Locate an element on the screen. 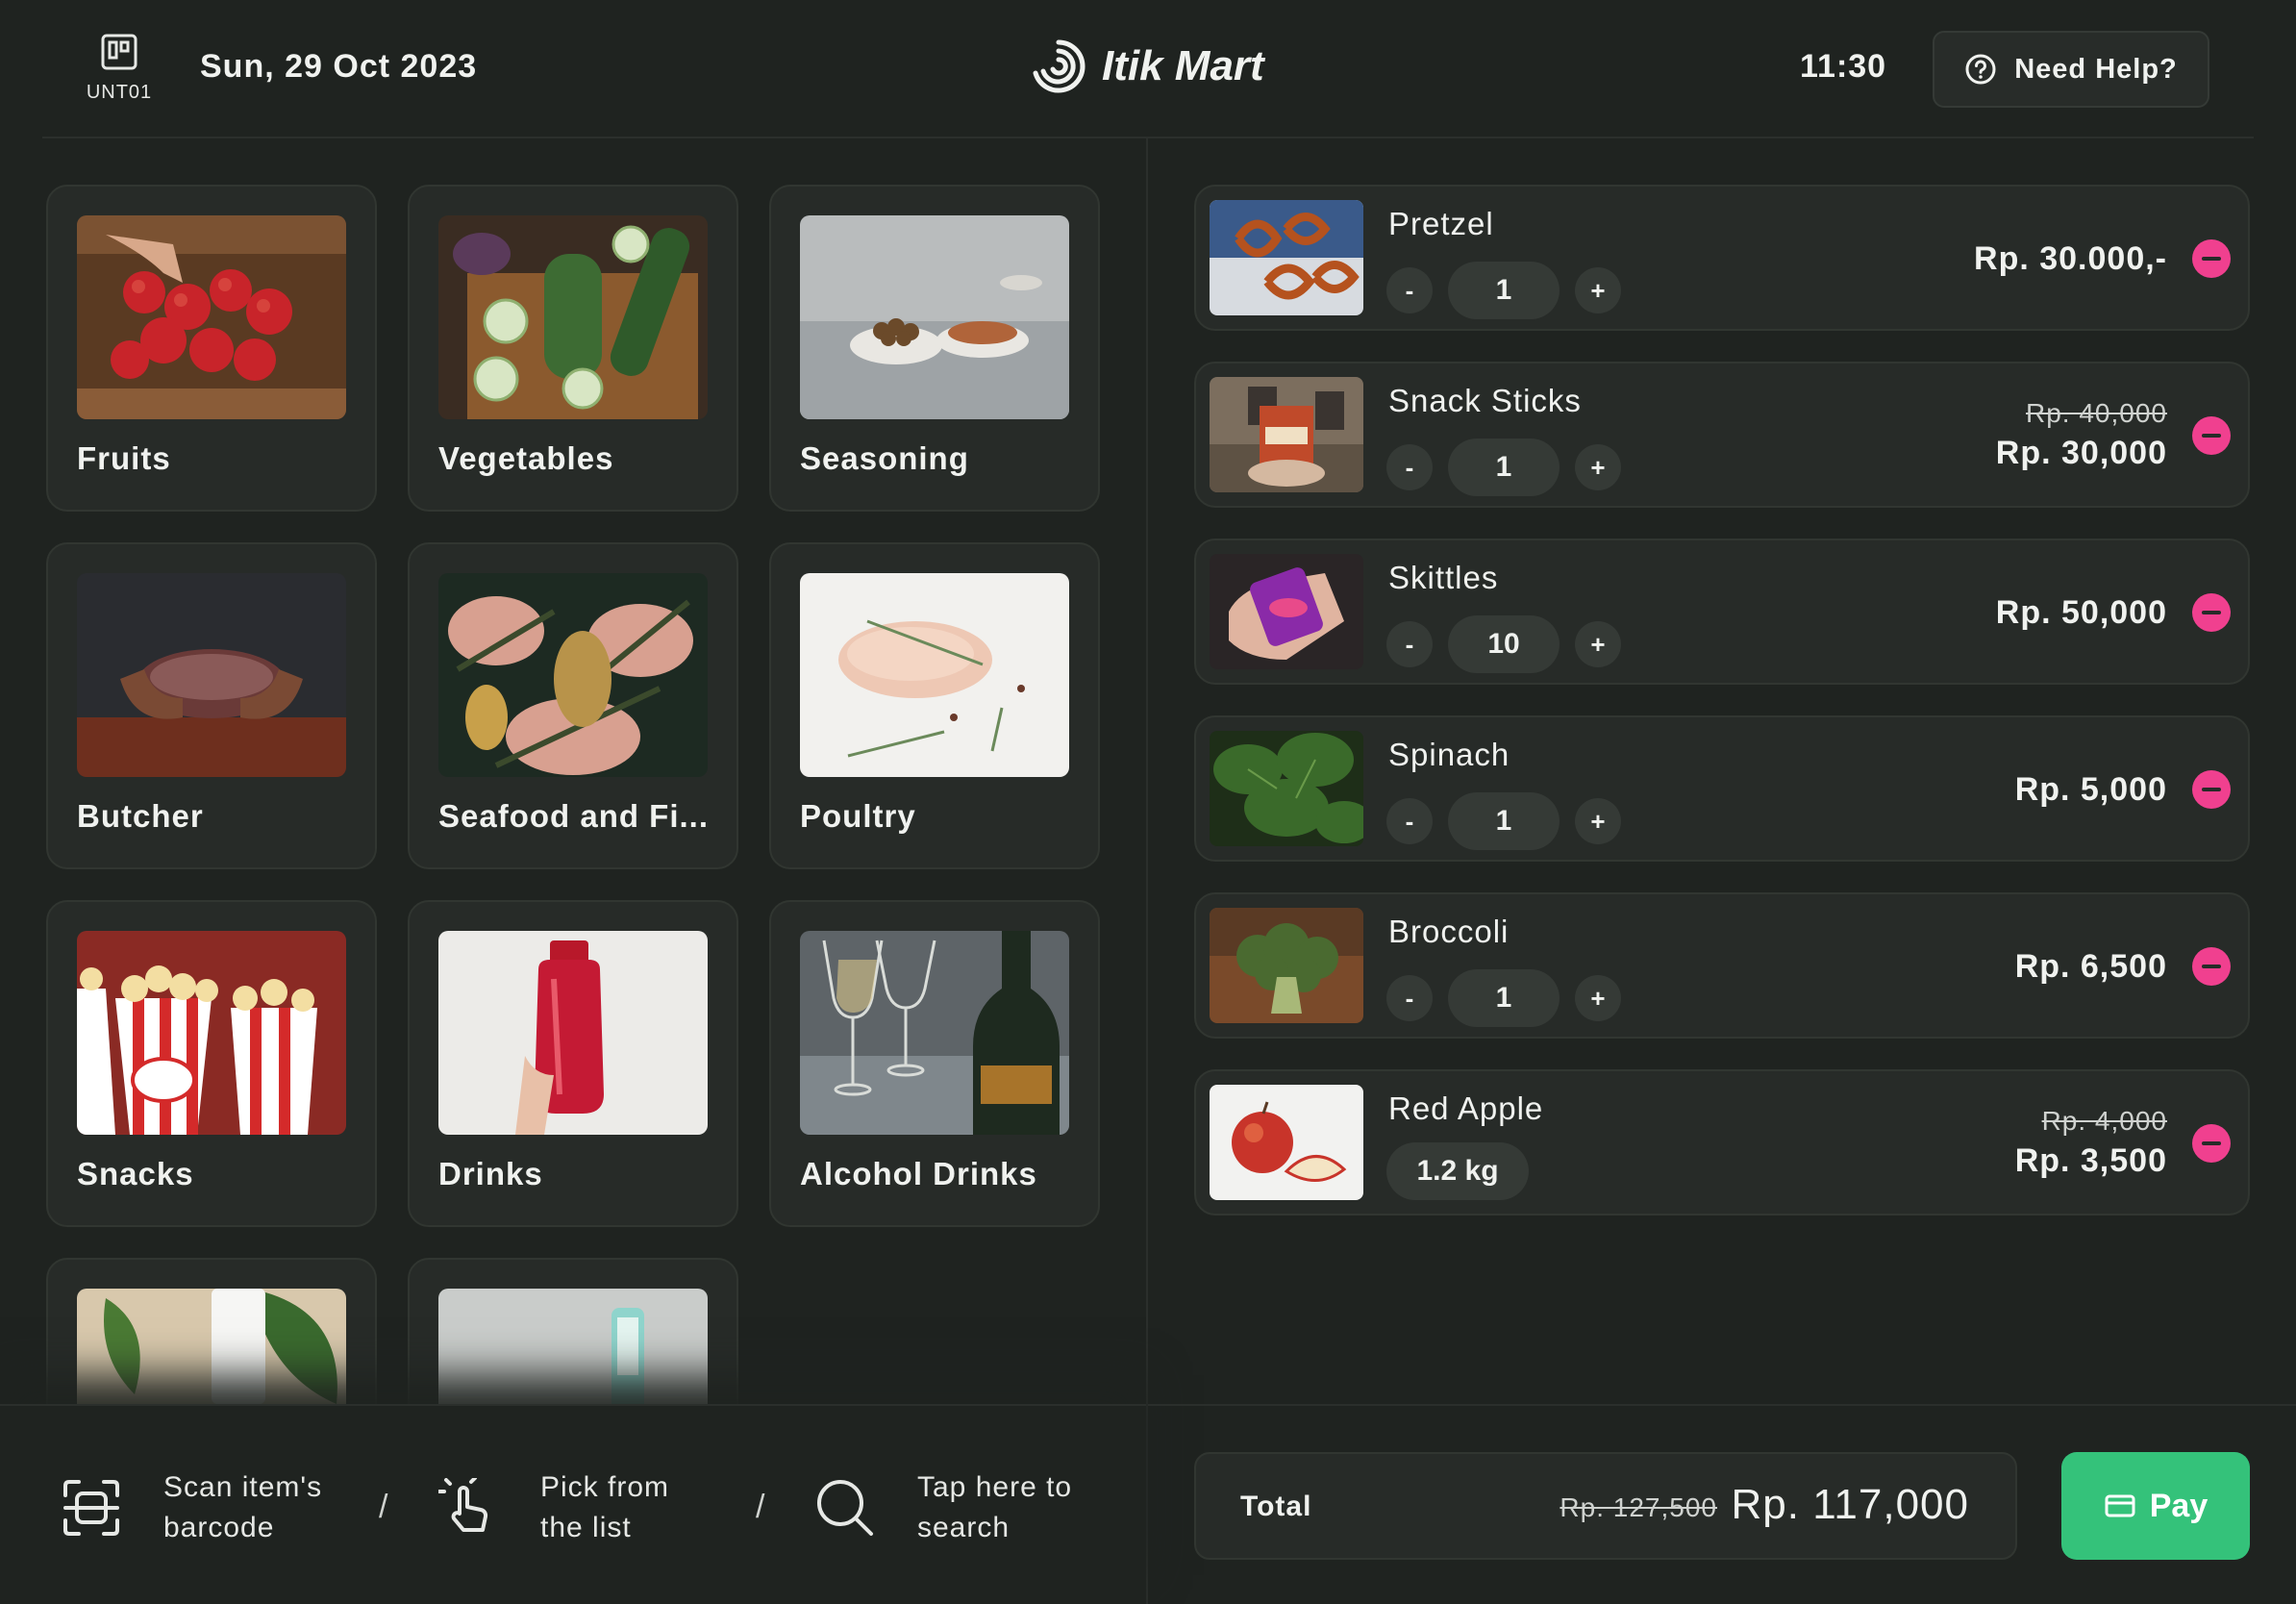 The height and width of the screenshot is (1604, 2296). scan-barcode-hint: Scan item's barcode is located at coordinates (199, 1507).